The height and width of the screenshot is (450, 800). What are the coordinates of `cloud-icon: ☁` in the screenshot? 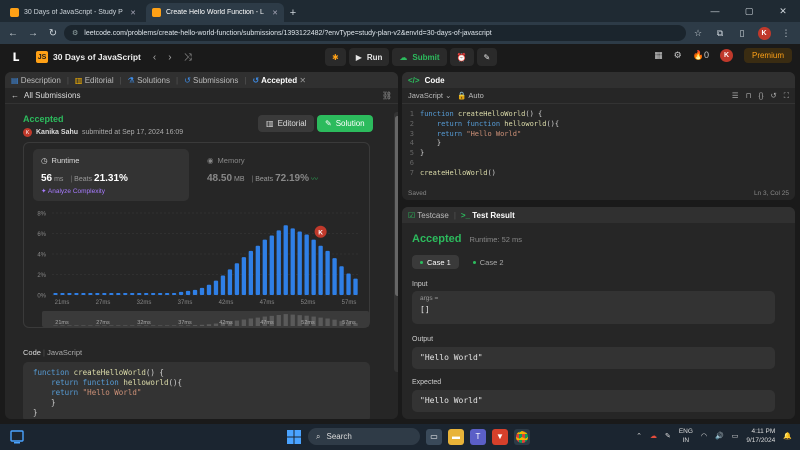 It's located at (653, 436).